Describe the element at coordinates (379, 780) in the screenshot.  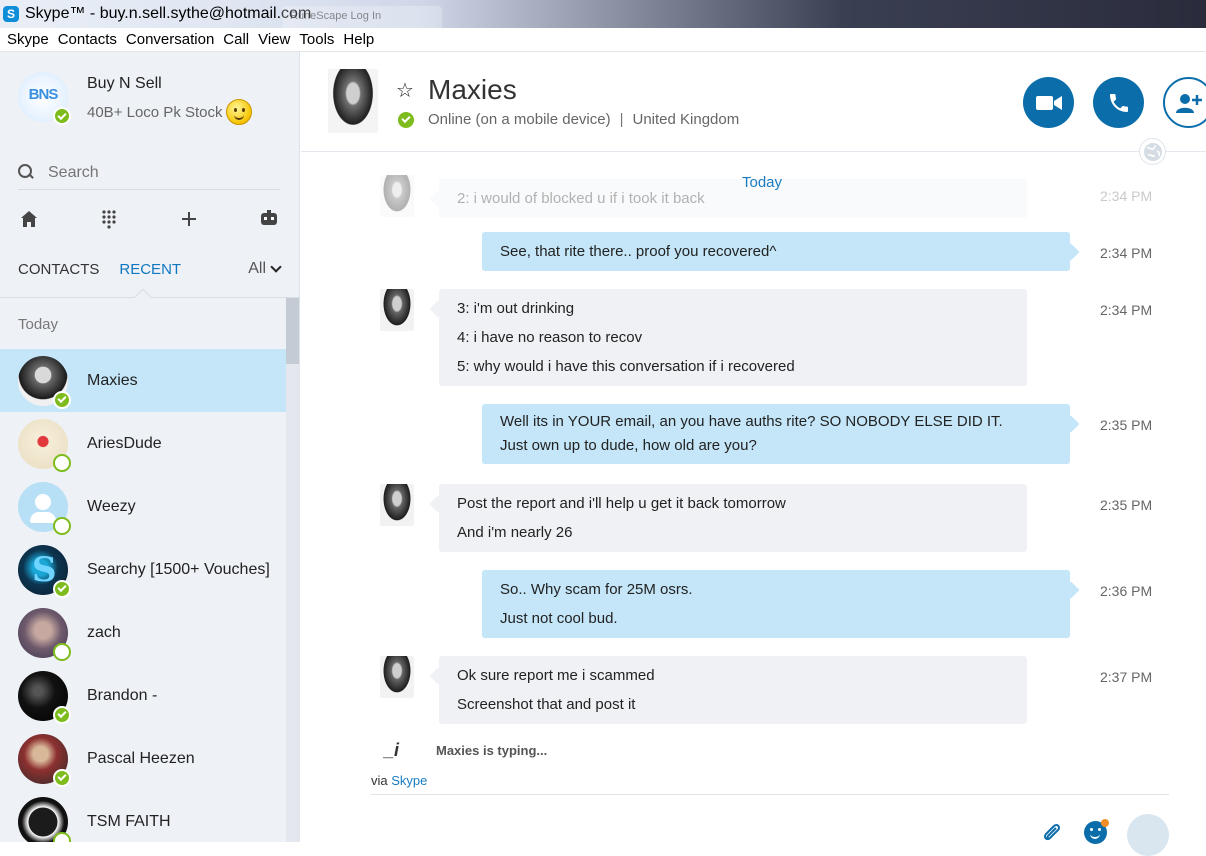
I see `via-prefix: via` at that location.